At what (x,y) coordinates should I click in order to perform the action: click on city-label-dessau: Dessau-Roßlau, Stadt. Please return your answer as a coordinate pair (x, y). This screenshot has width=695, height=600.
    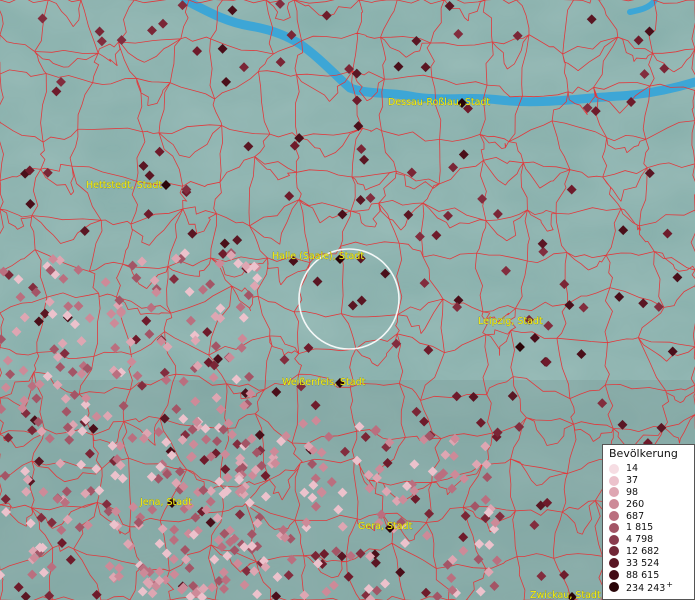
    Looking at the image, I should click on (439, 102).